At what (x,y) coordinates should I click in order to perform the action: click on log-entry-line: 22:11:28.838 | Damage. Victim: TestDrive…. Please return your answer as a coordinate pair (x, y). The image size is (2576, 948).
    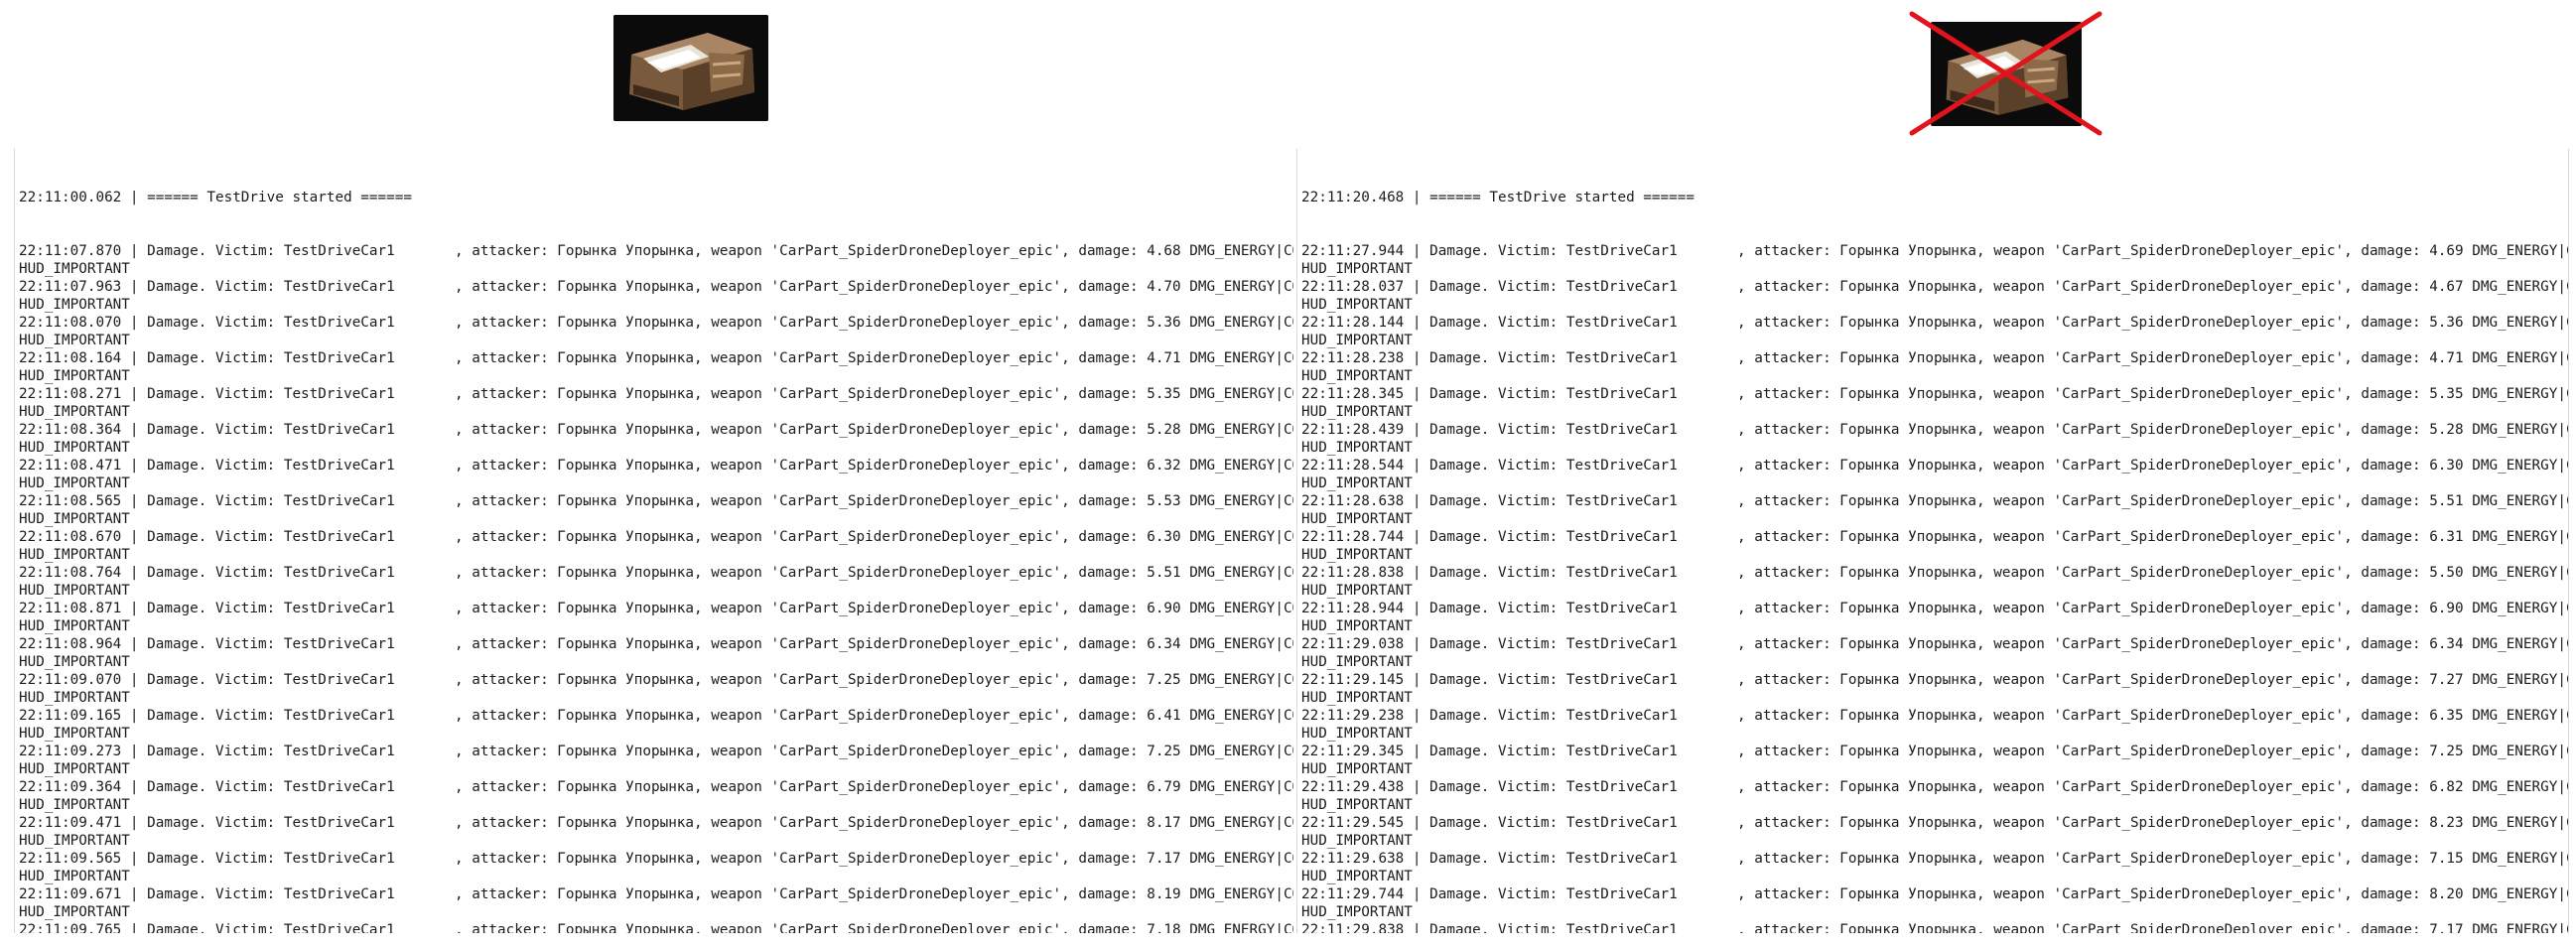
    Looking at the image, I should click on (1934, 573).